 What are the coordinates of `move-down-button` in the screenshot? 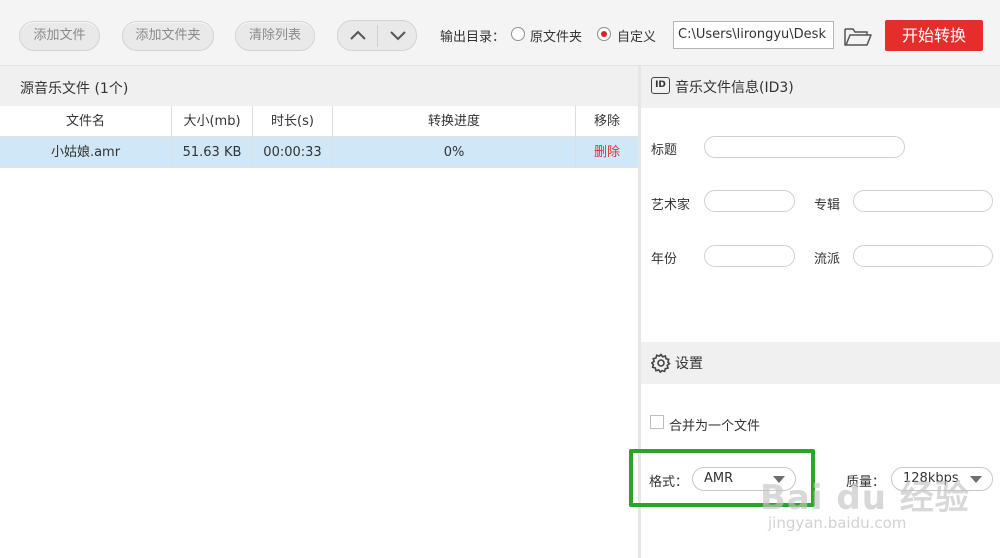 It's located at (397, 35).